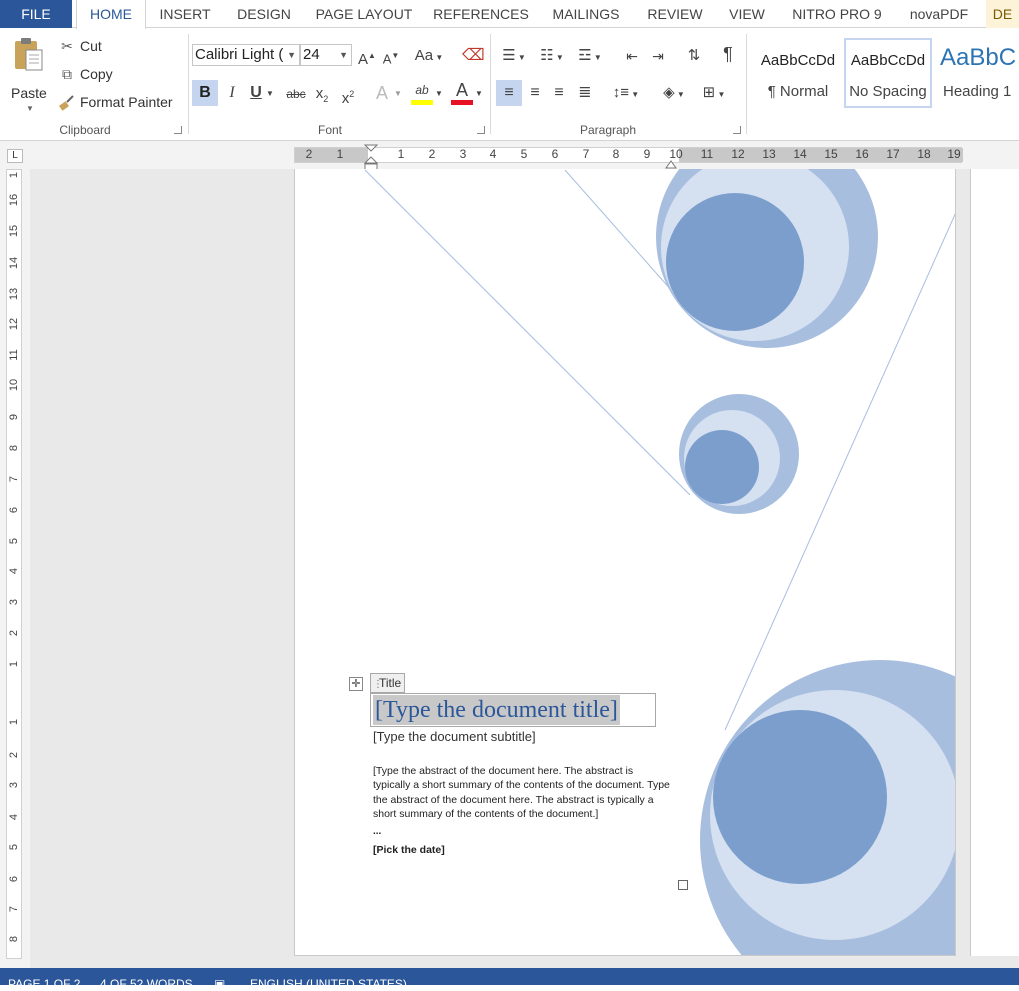 This screenshot has width=1019, height=991. I want to click on justify-icon: ≣, so click(585, 93).